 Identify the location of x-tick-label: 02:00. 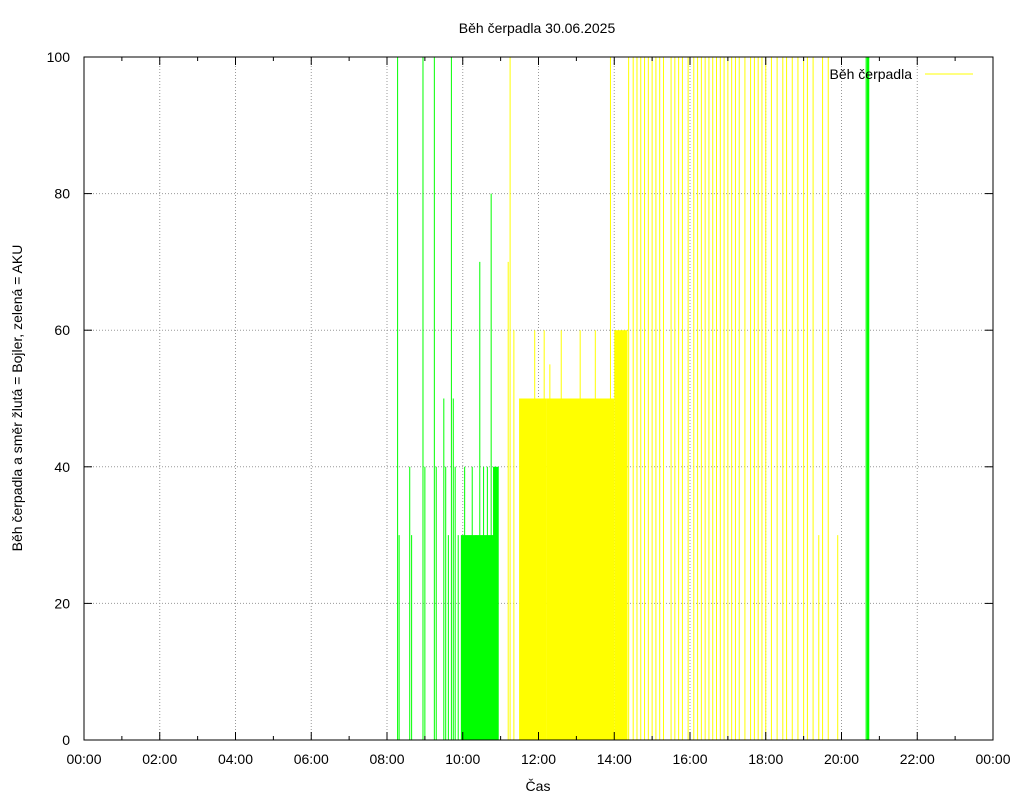
(159, 759).